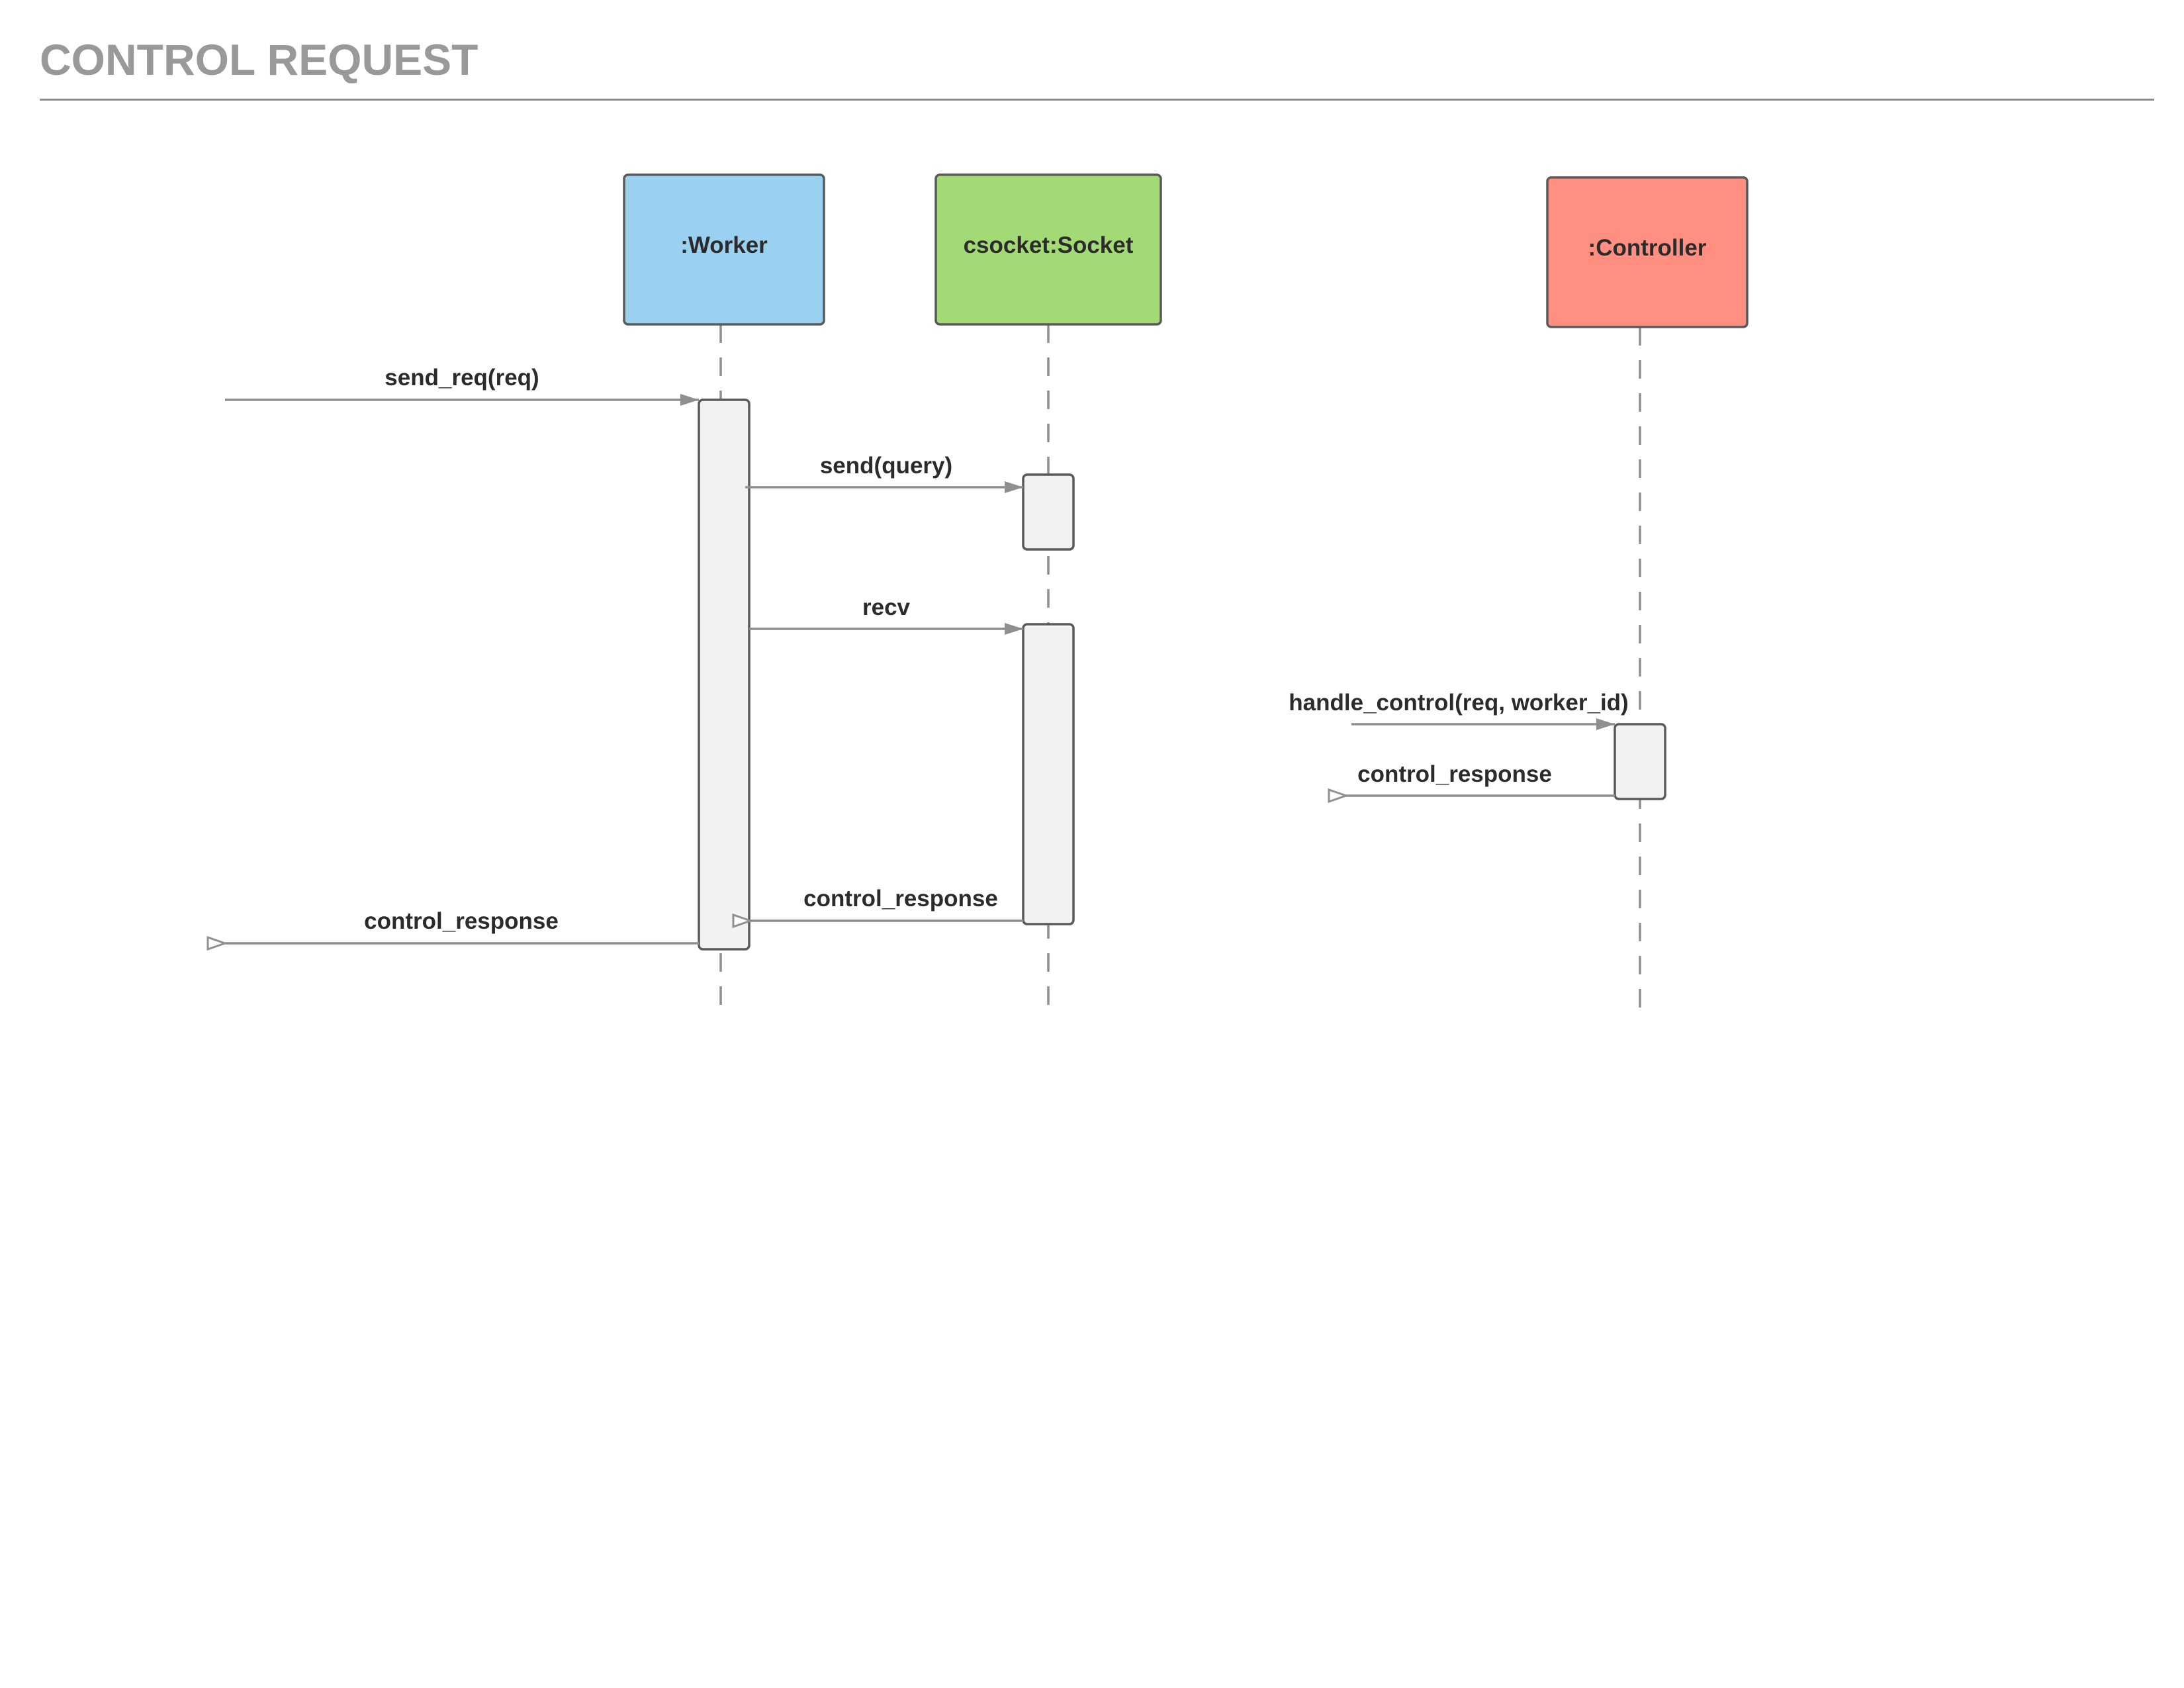 The height and width of the screenshot is (1688, 2184). What do you see at coordinates (462, 378) in the screenshot?
I see `send-req-label: send_req(req)` at bounding box center [462, 378].